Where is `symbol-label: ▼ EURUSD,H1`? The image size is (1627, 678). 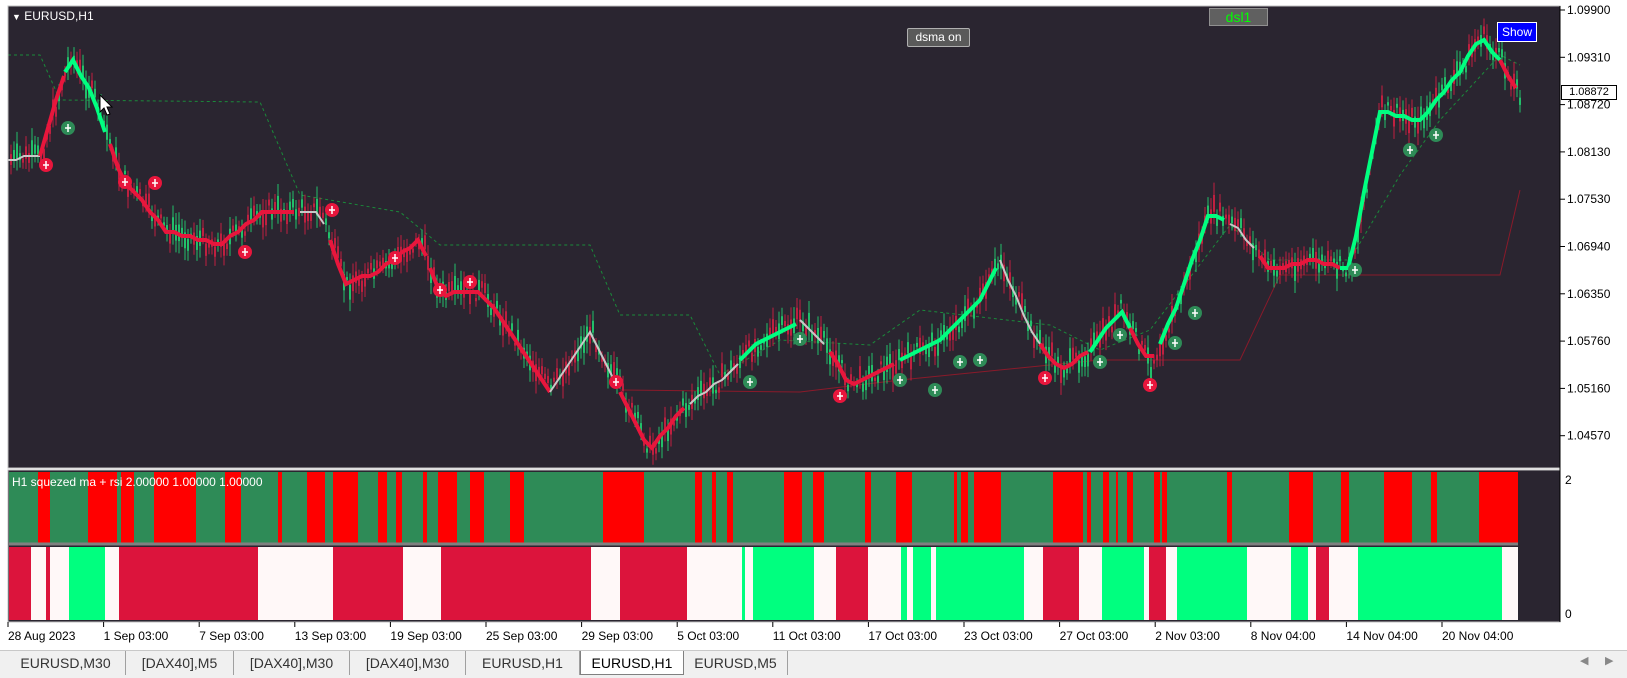
symbol-label: ▼ EURUSD,H1 is located at coordinates (53, 16).